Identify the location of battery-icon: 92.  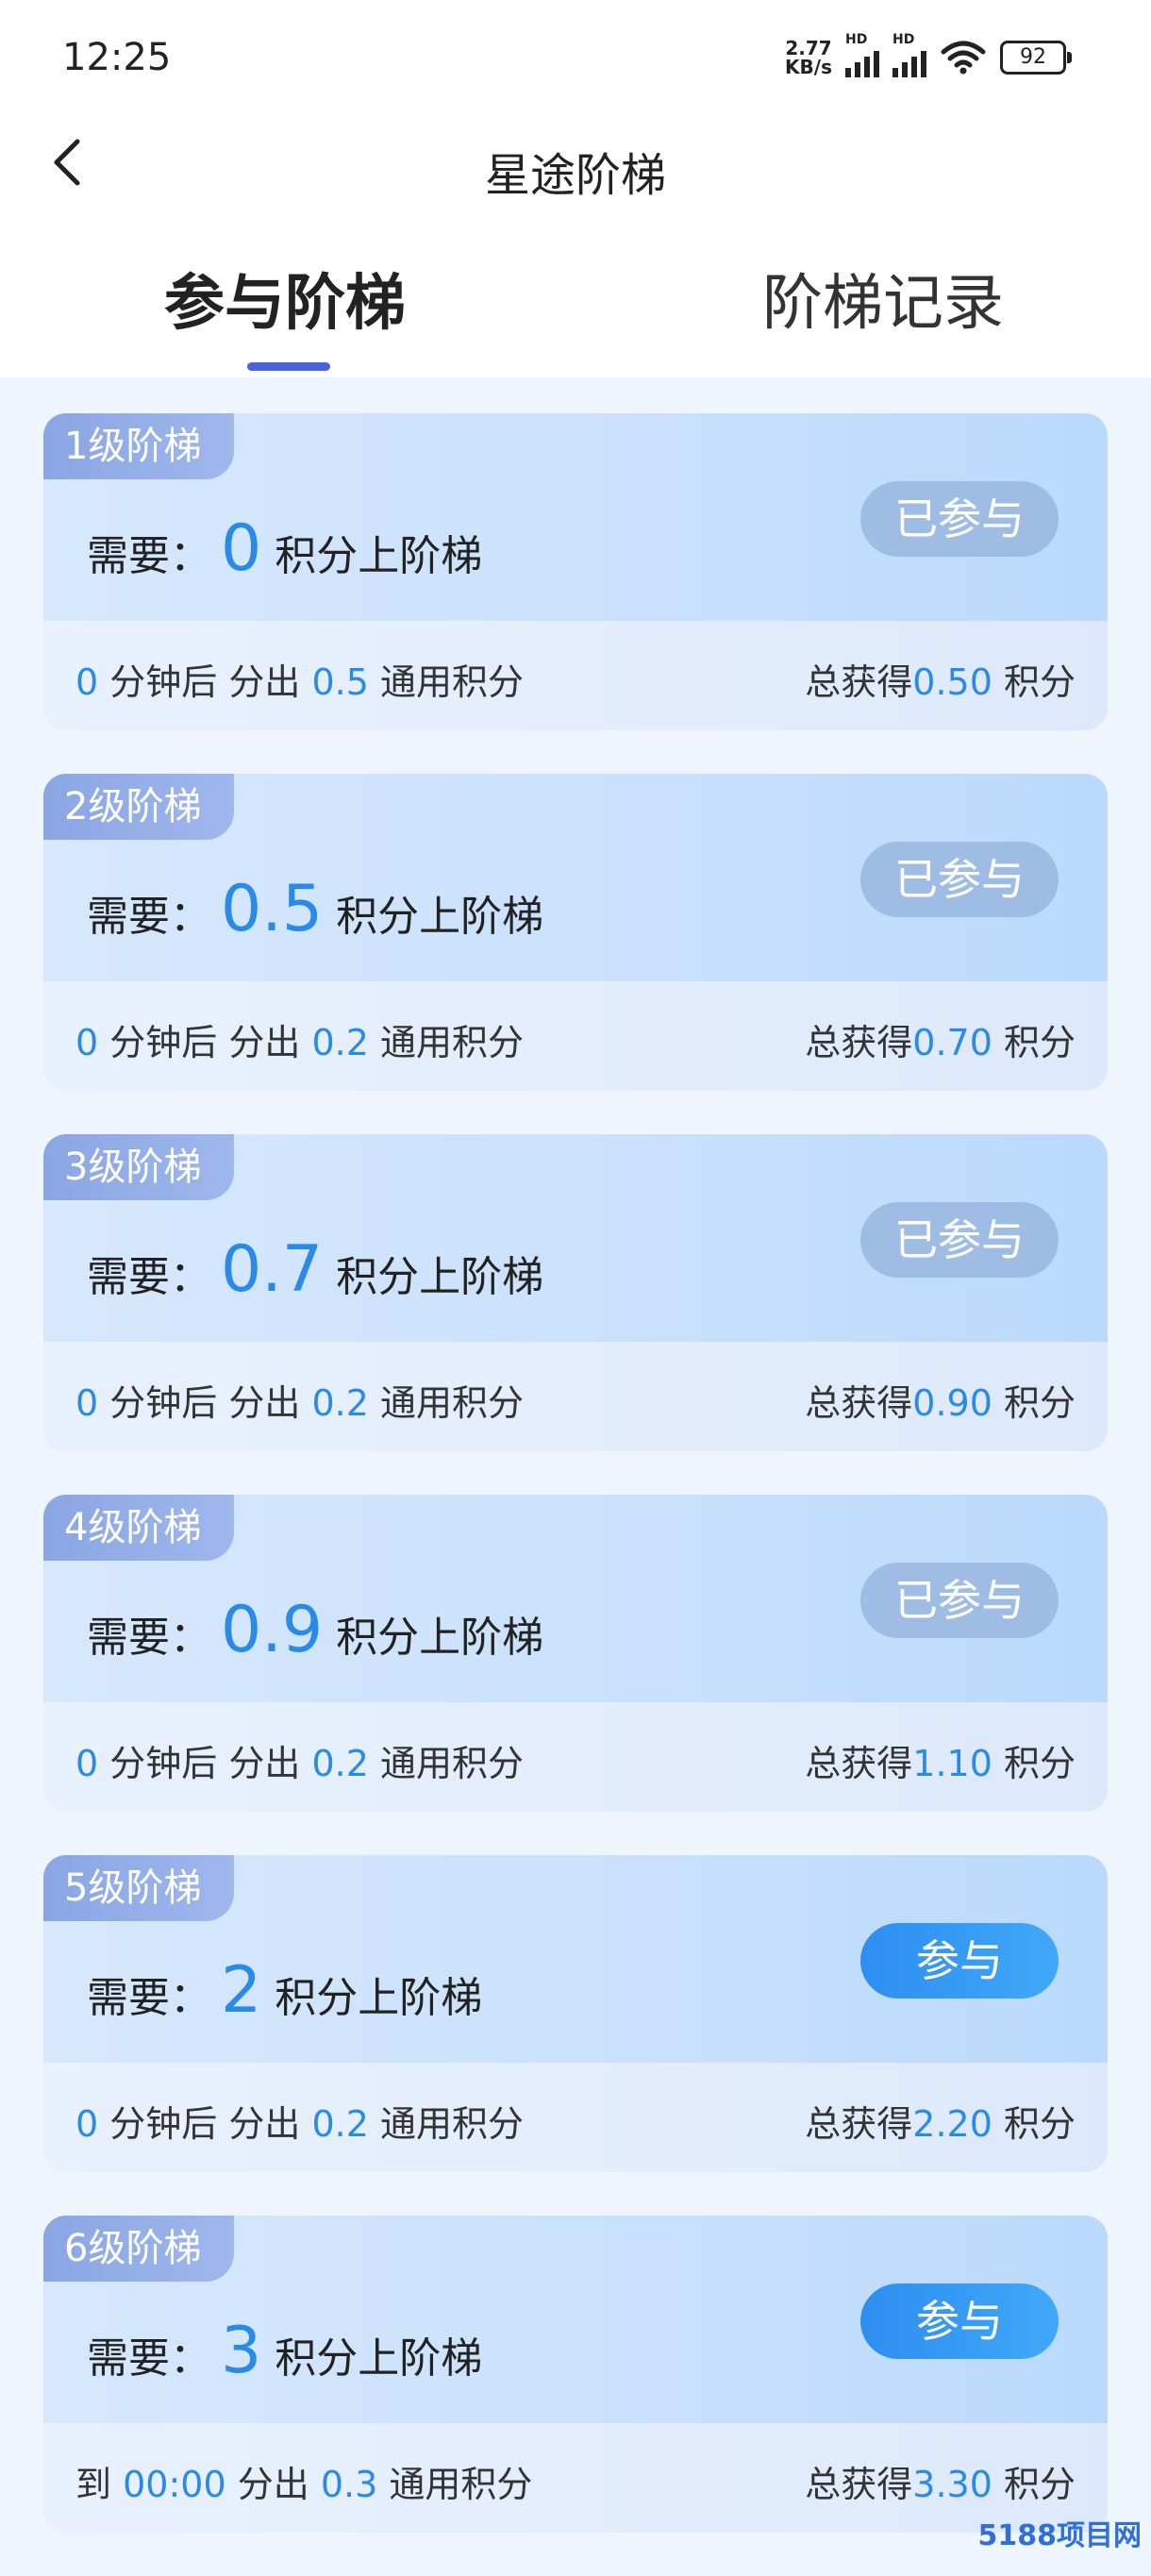
(1036, 58).